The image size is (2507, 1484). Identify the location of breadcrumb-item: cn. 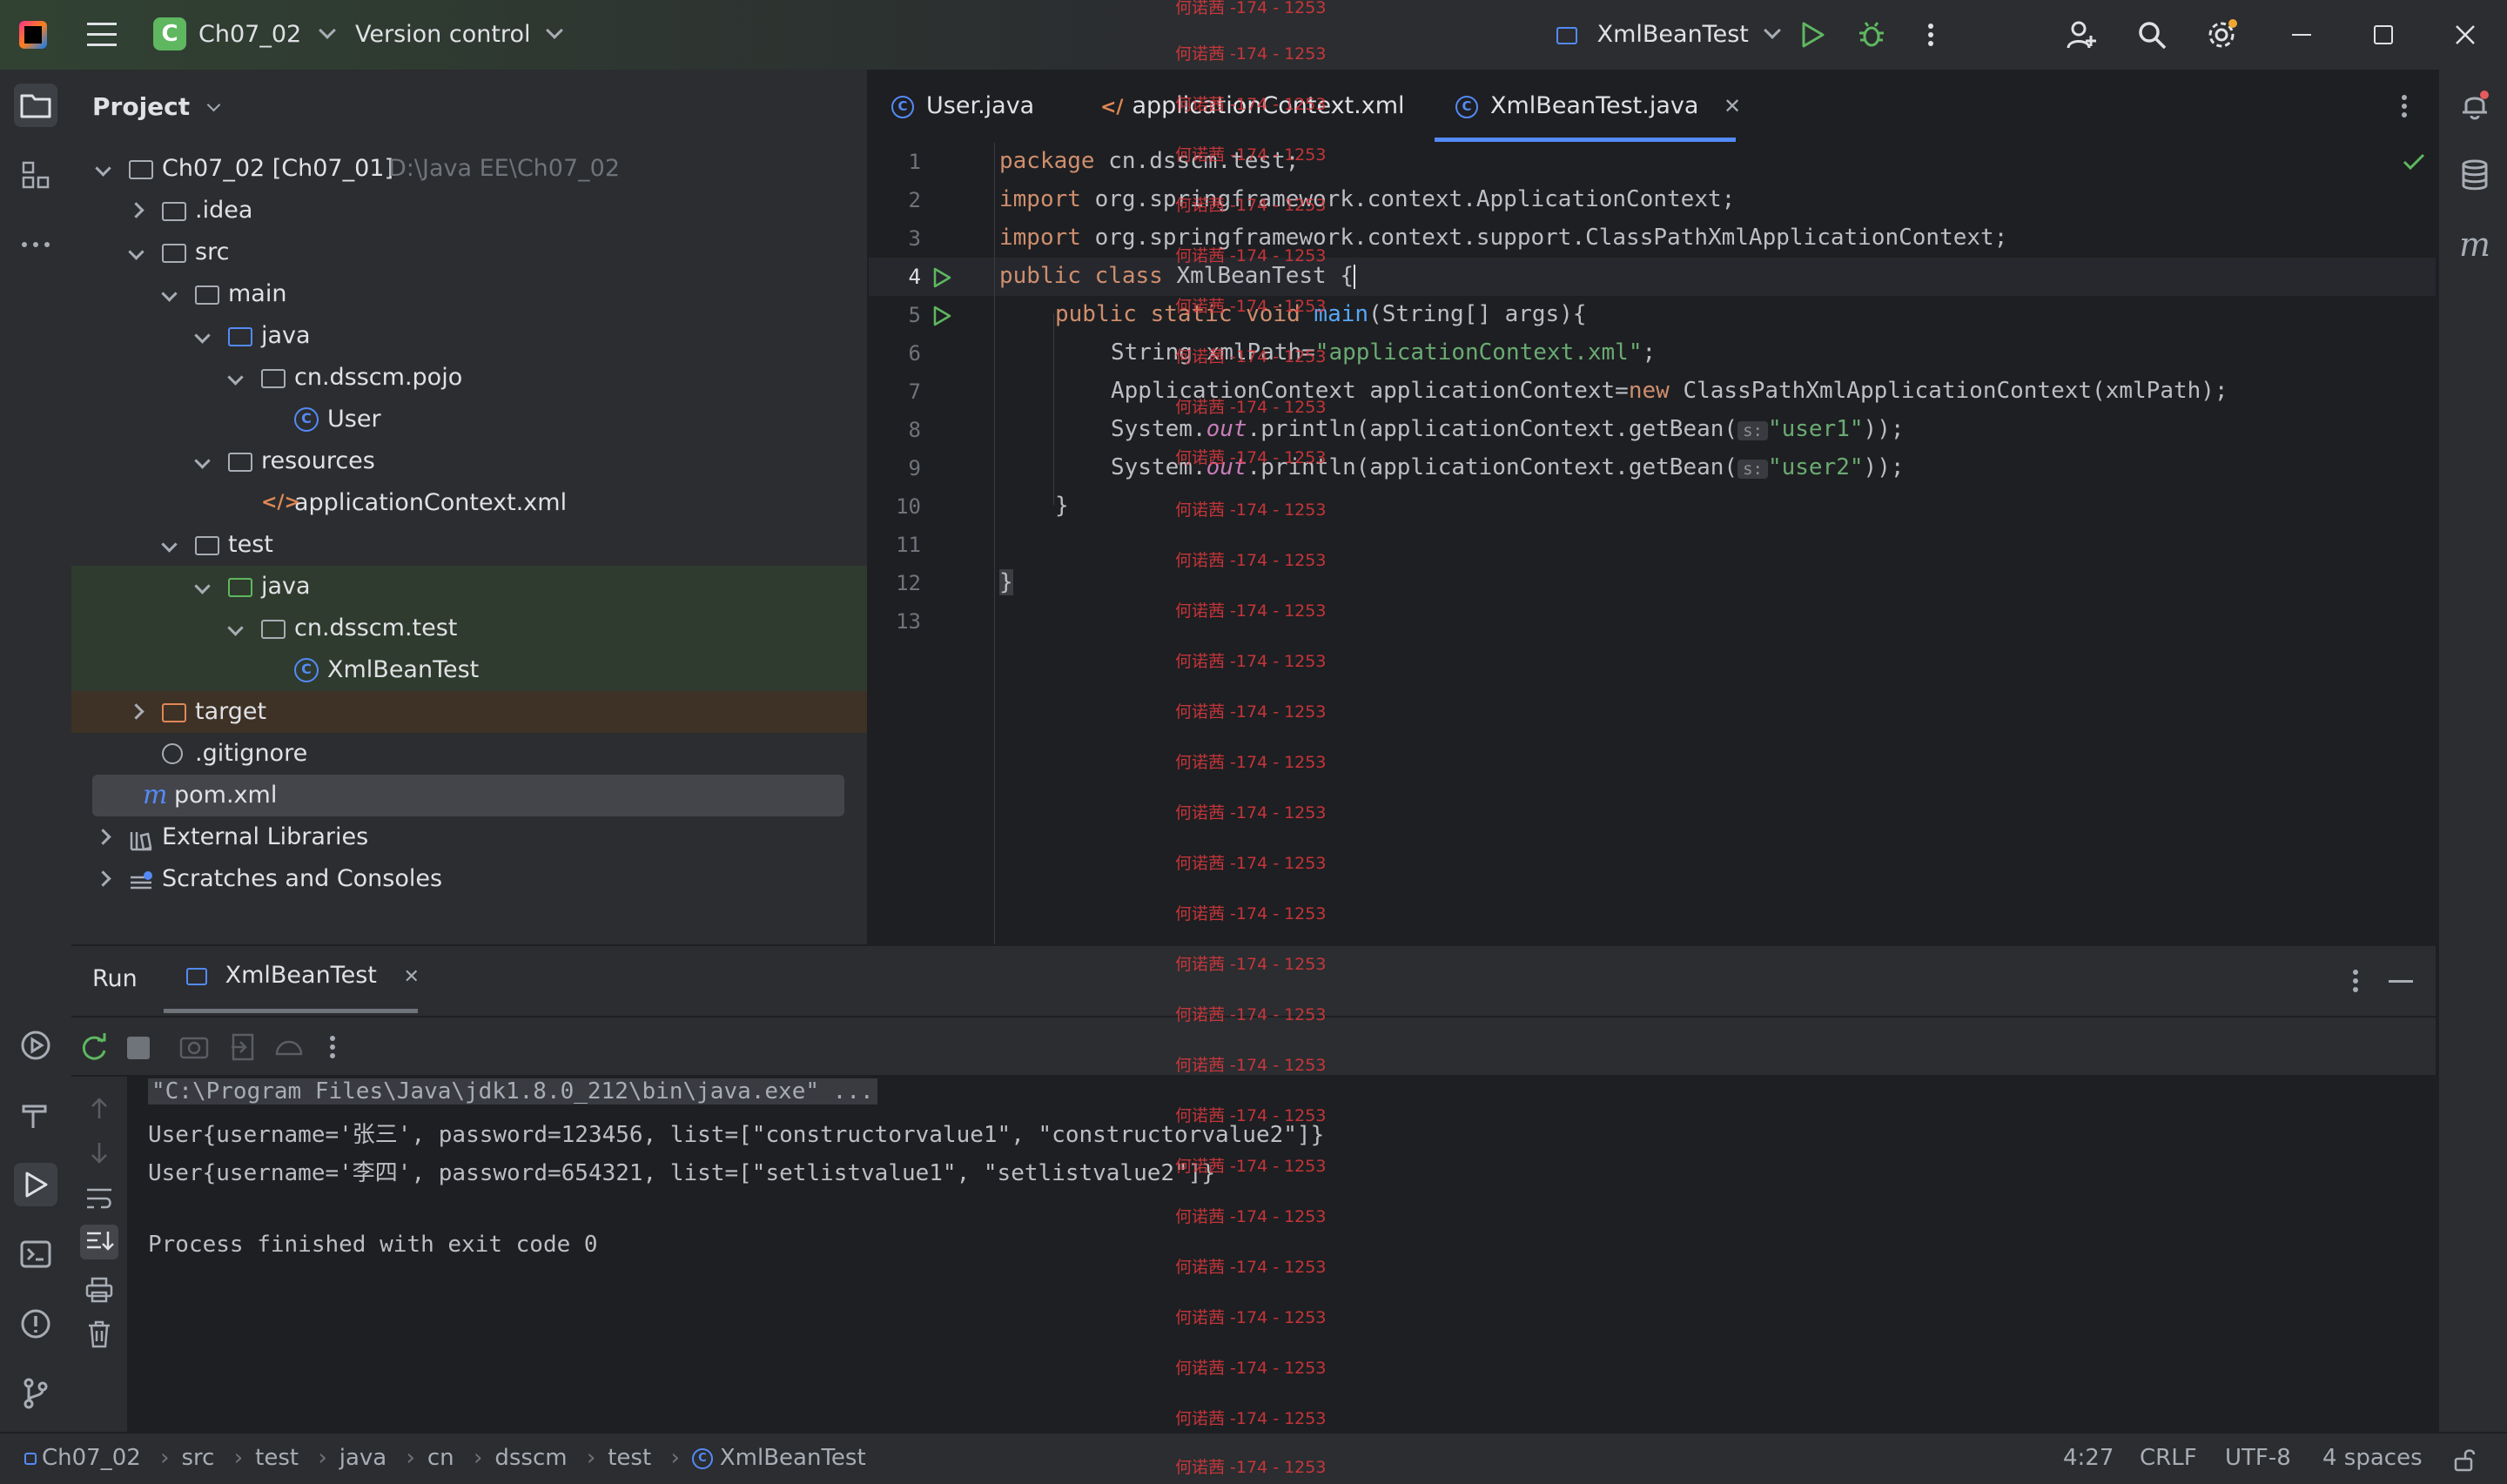
(440, 1458).